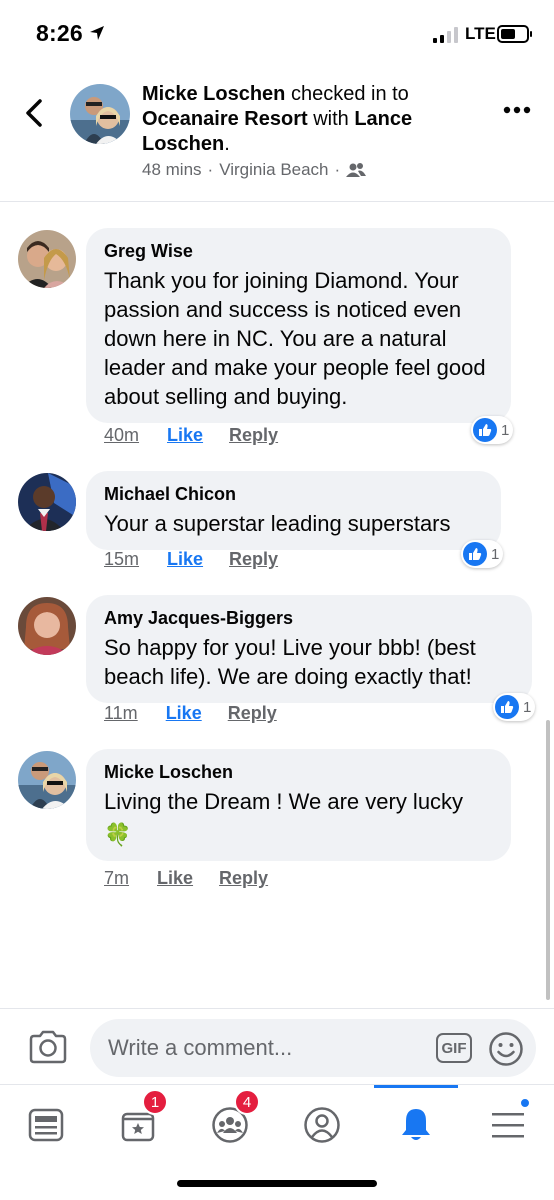  What do you see at coordinates (293, 494) in the screenshot?
I see `commenter-name: Michael Chicon` at bounding box center [293, 494].